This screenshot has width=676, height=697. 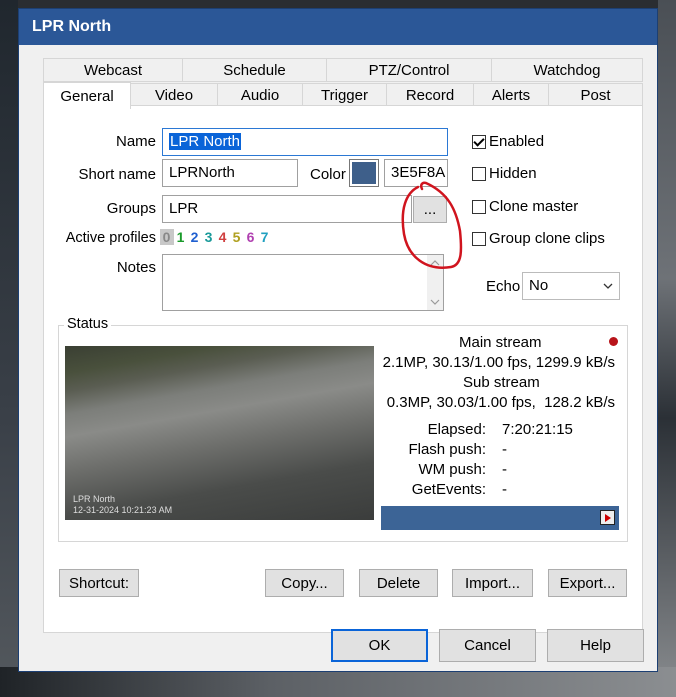 I want to click on status-label: Status, so click(x=88, y=324).